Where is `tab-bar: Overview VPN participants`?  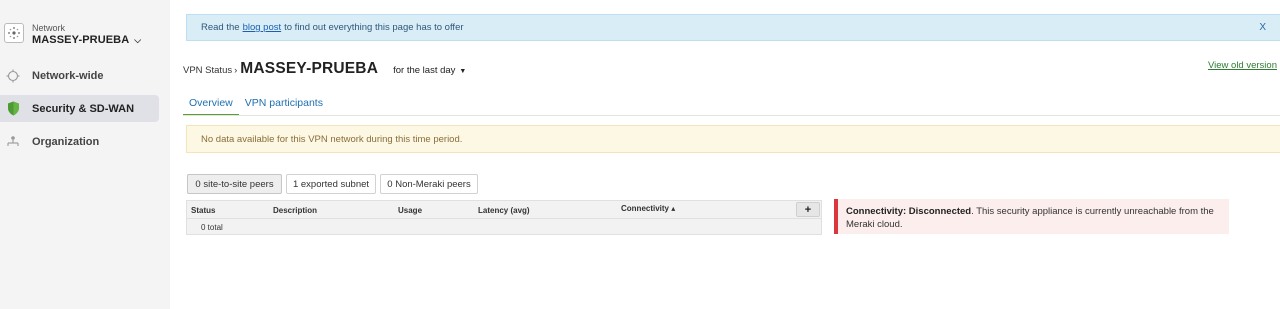
tab-bar: Overview VPN participants is located at coordinates (256, 105).